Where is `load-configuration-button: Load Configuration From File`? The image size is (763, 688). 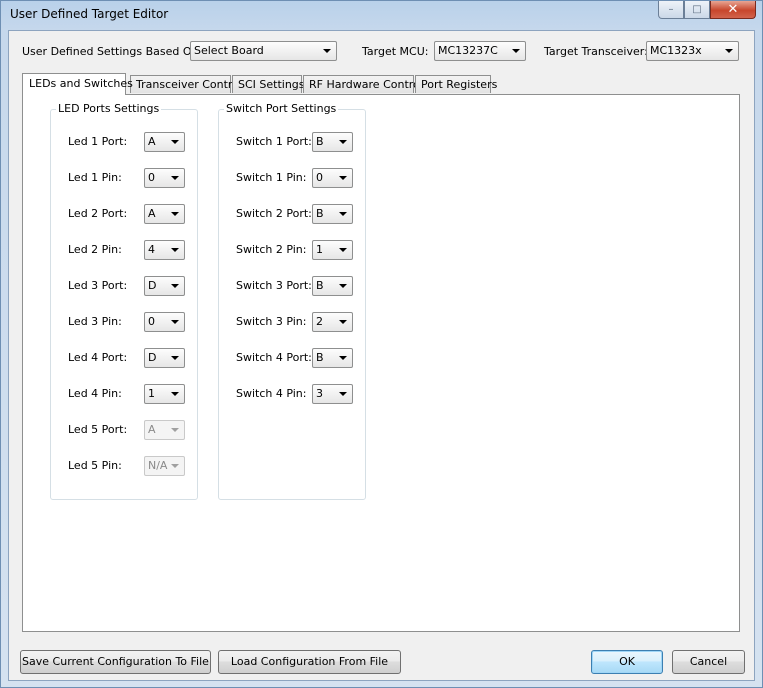
load-configuration-button: Load Configuration From File is located at coordinates (309, 662).